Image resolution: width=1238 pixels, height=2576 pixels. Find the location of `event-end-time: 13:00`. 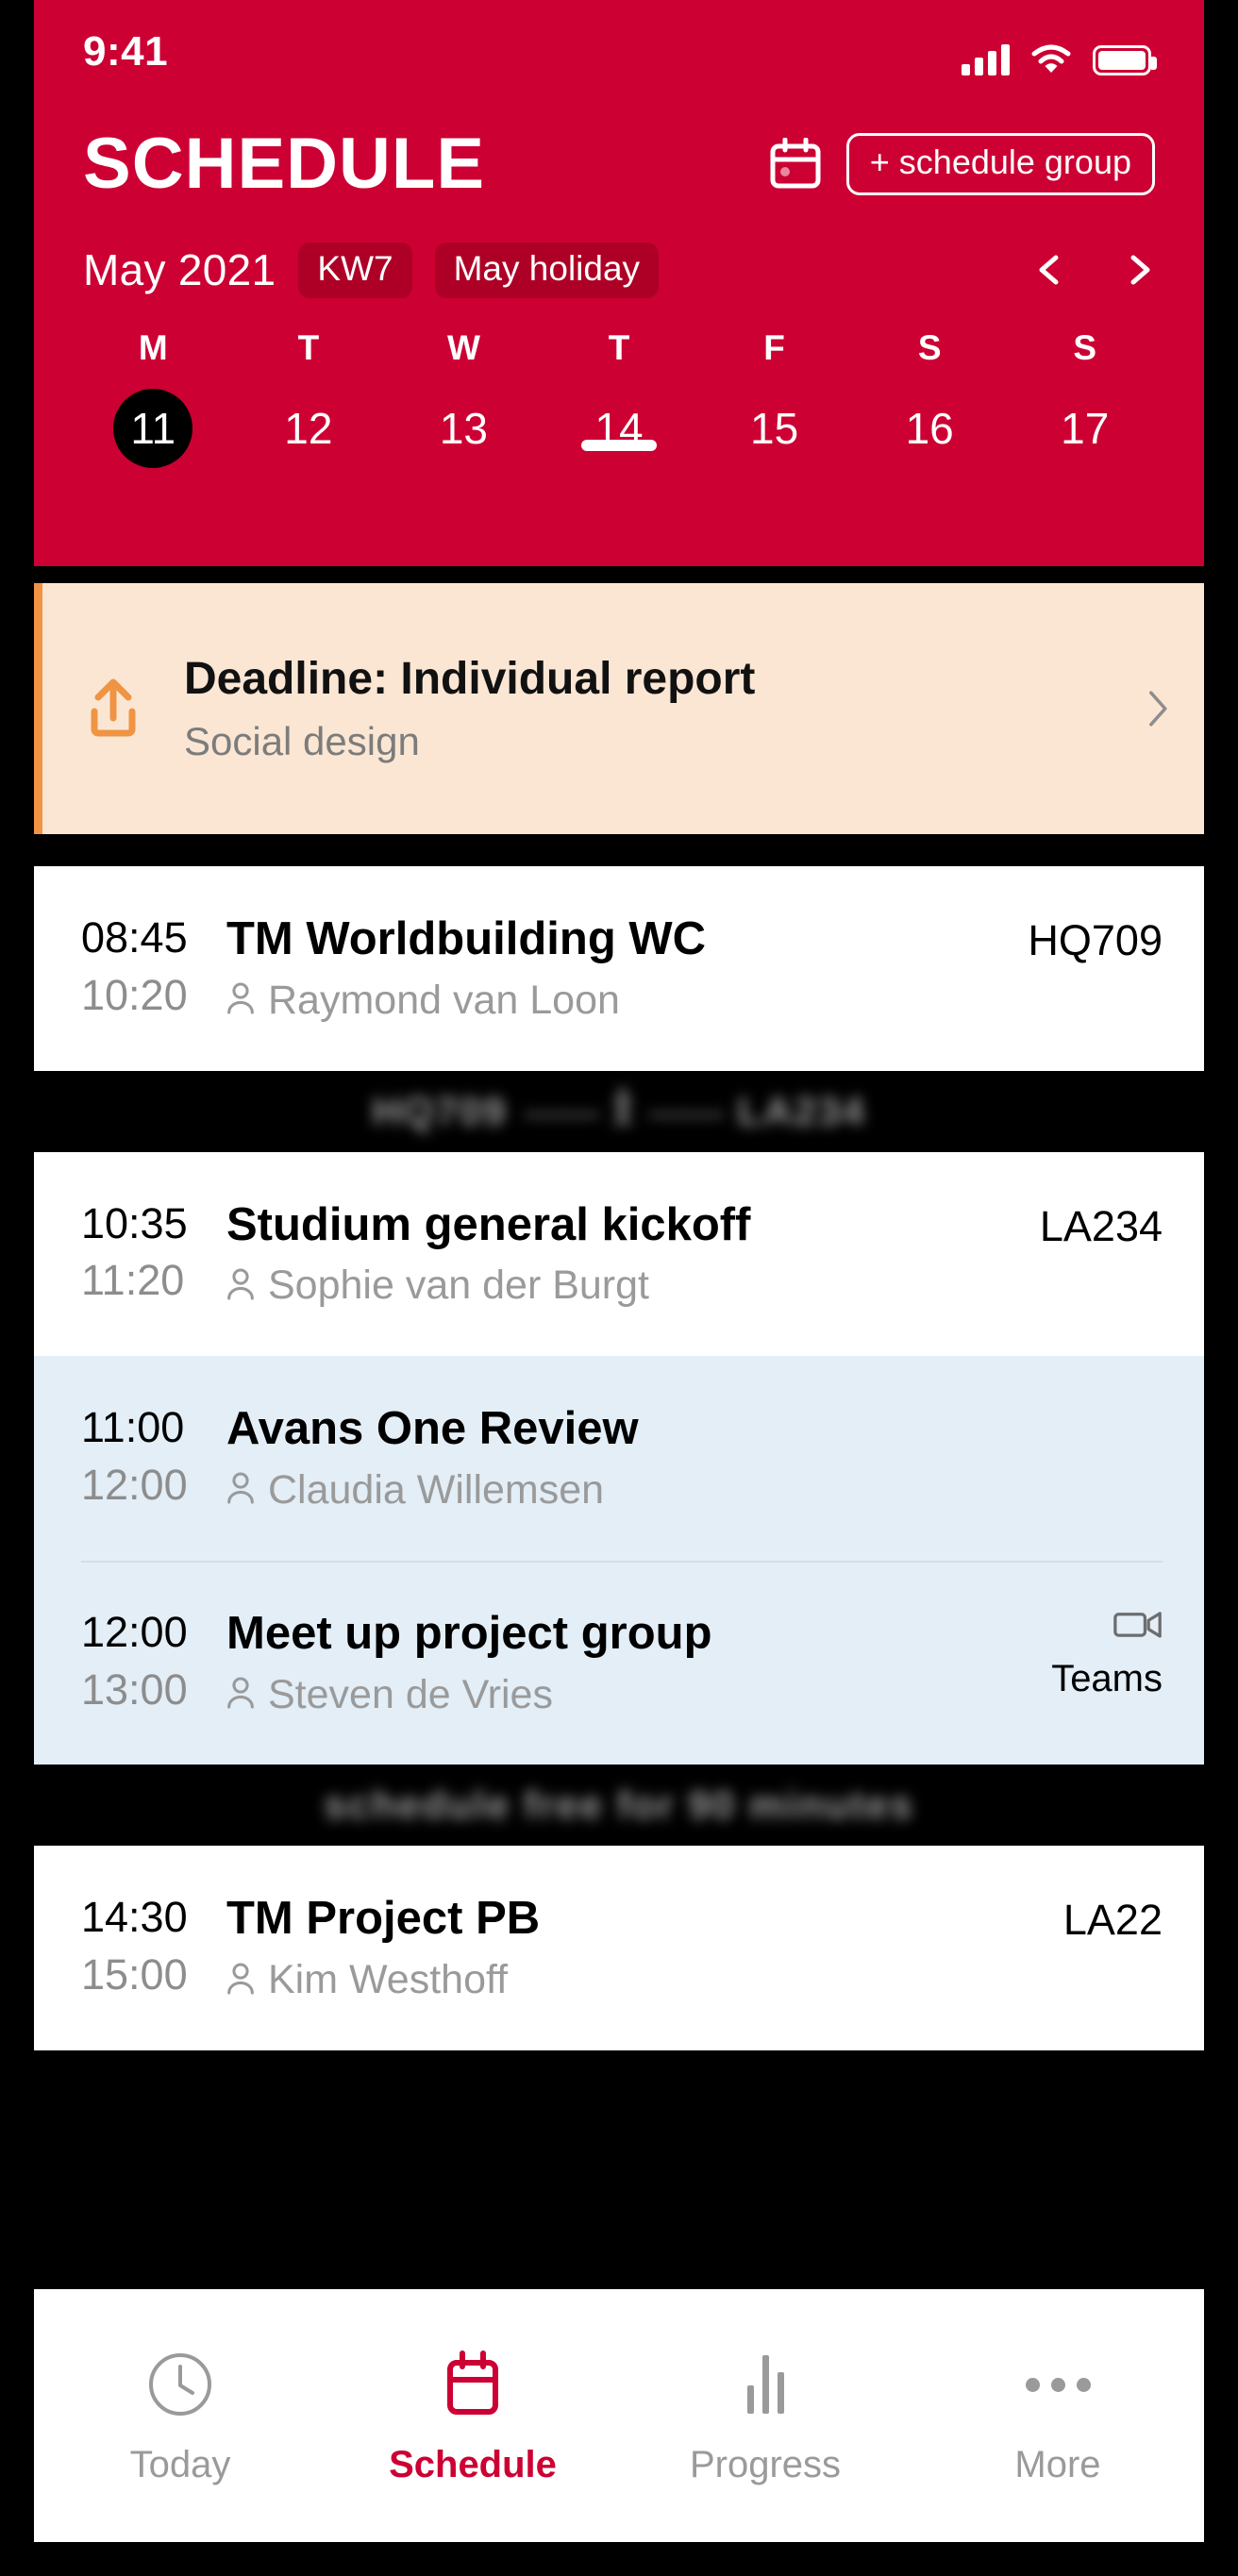

event-end-time: 13:00 is located at coordinates (134, 1689).